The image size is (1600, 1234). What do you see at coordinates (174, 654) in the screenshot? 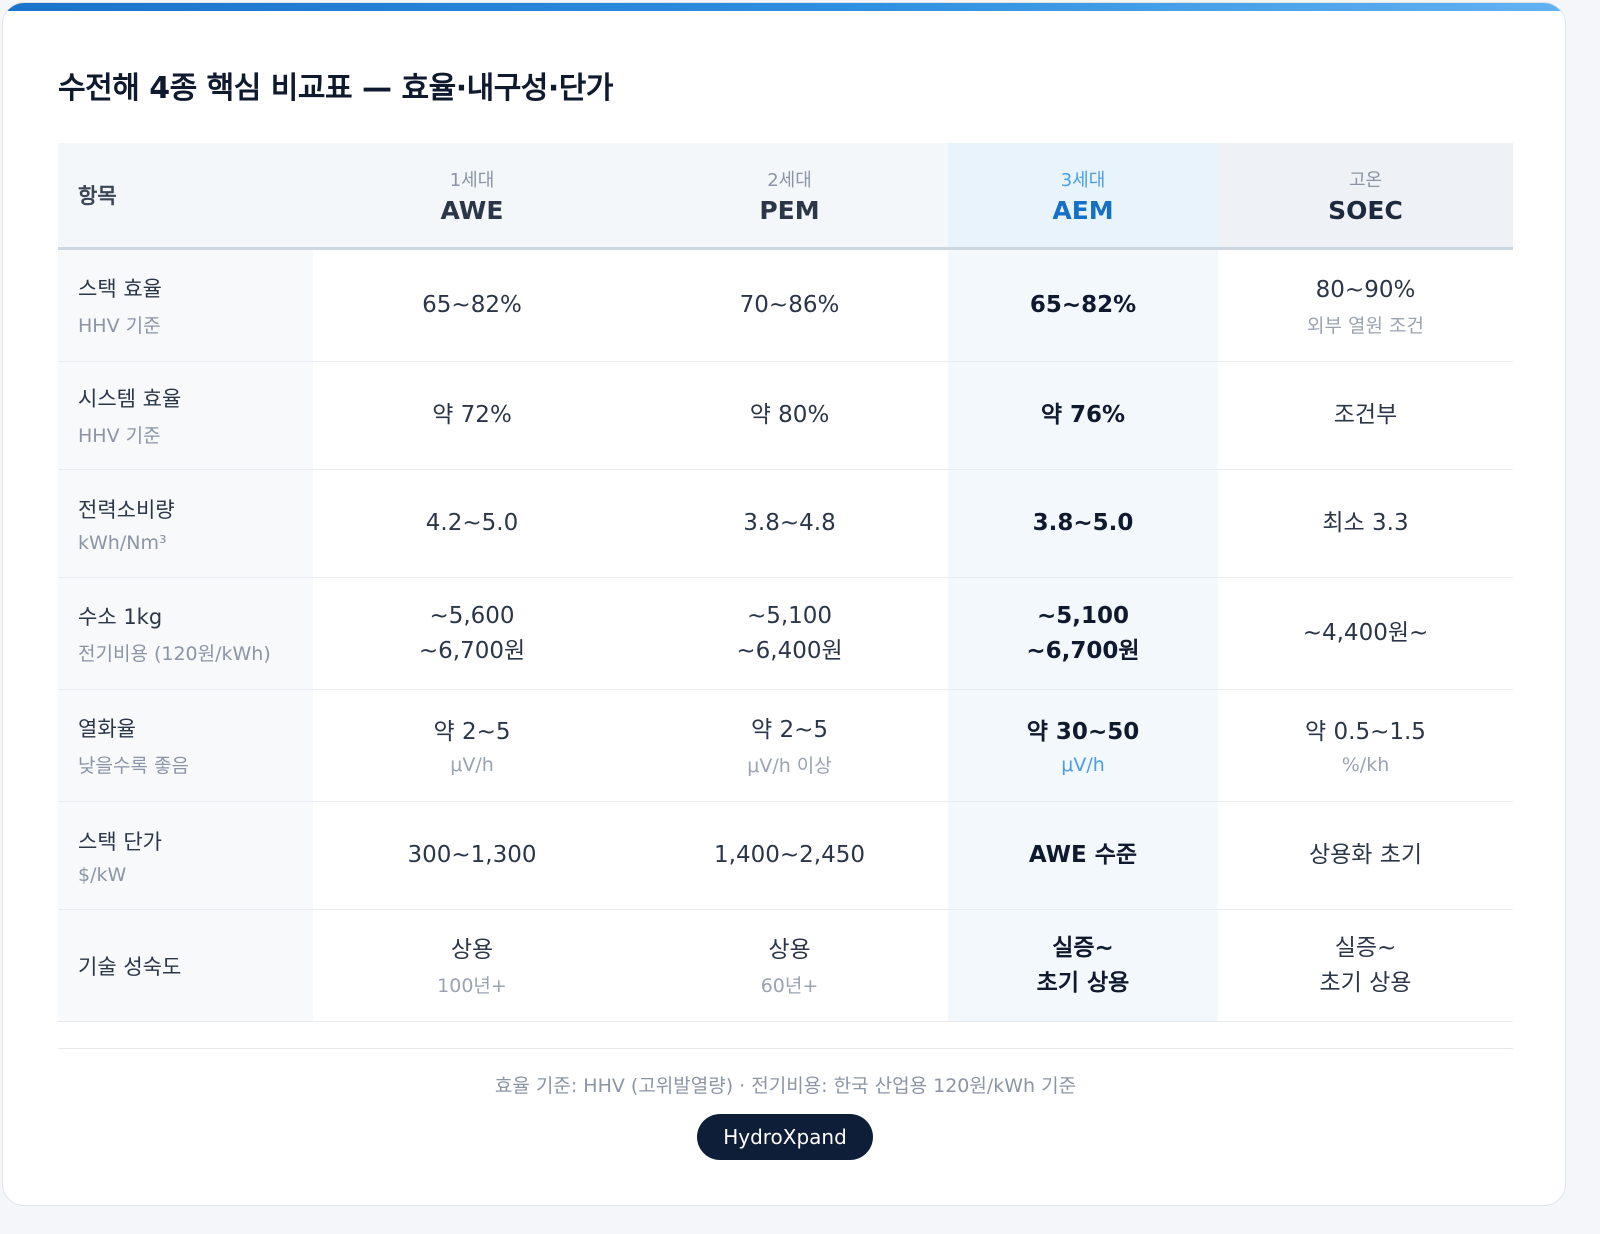
I see `row-sublabel: 전기비용 (120원/kWh)` at bounding box center [174, 654].